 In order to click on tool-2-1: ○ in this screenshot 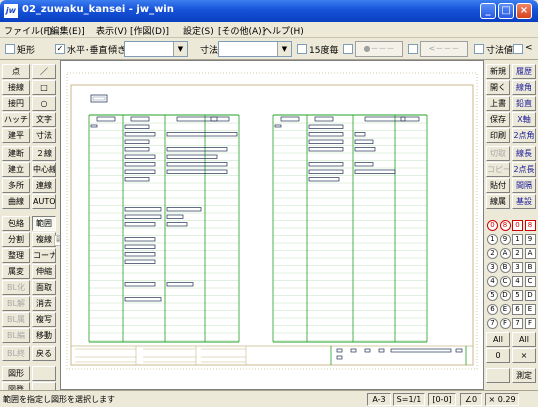, I will do `click(44, 103)`.